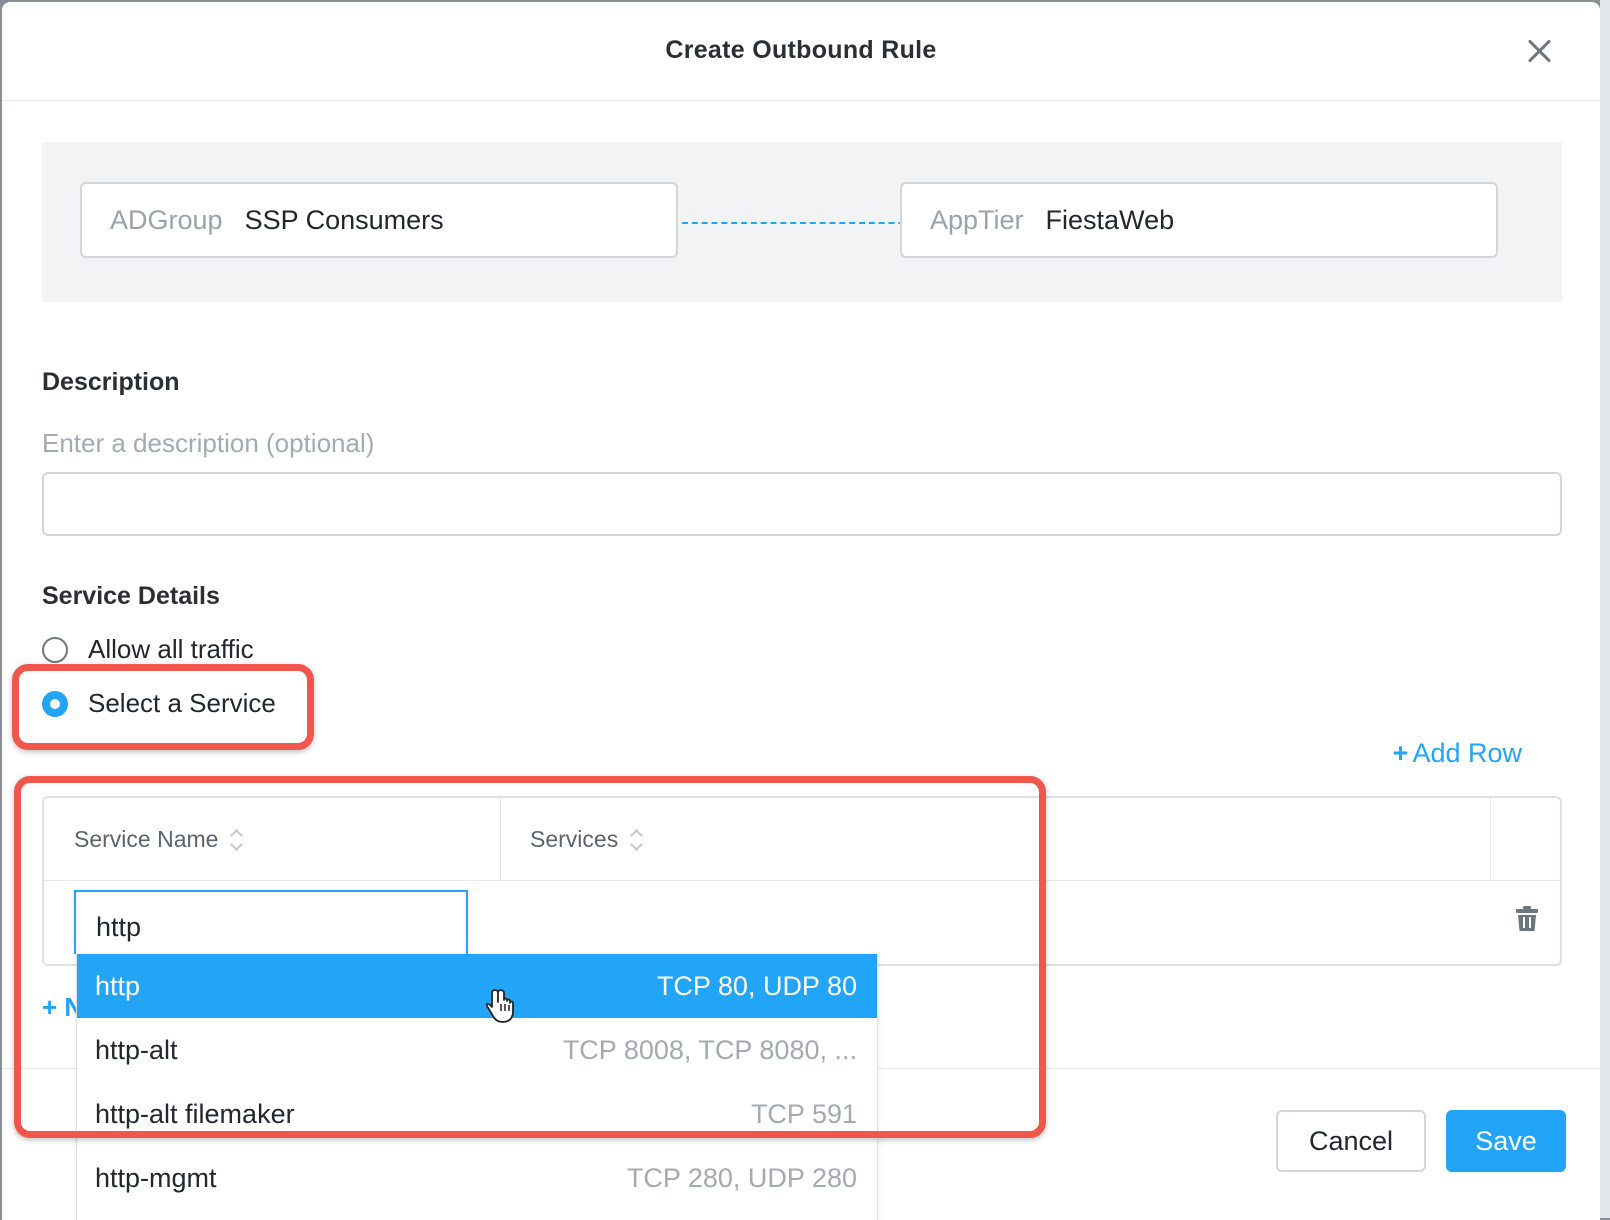 The width and height of the screenshot is (1610, 1220). I want to click on target-kind-label: AppTier, so click(977, 219).